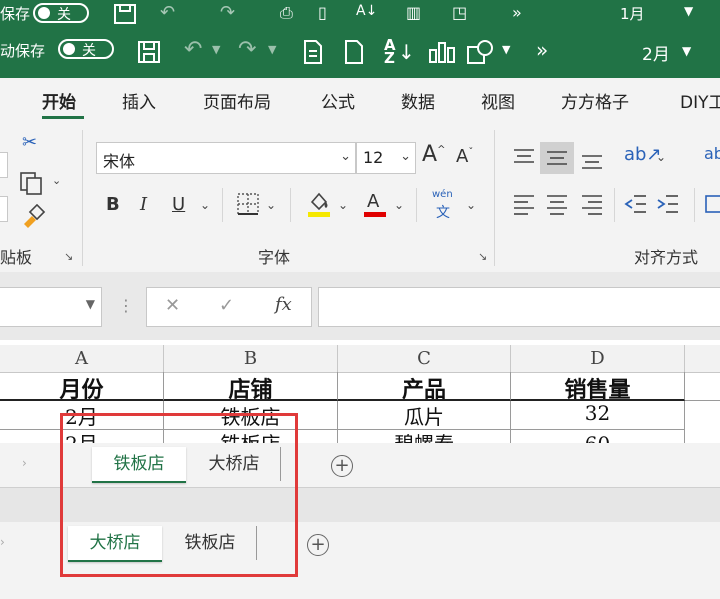  What do you see at coordinates (82, 358) in the screenshot?
I see `column-header-a: A` at bounding box center [82, 358].